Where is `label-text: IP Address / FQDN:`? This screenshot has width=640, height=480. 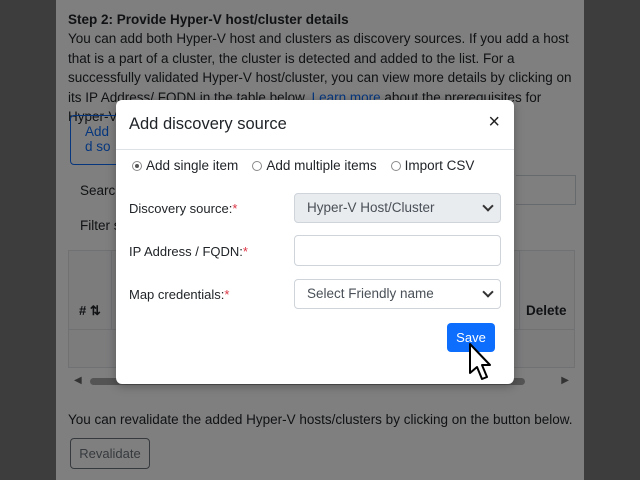 label-text: IP Address / FQDN: is located at coordinates (186, 251).